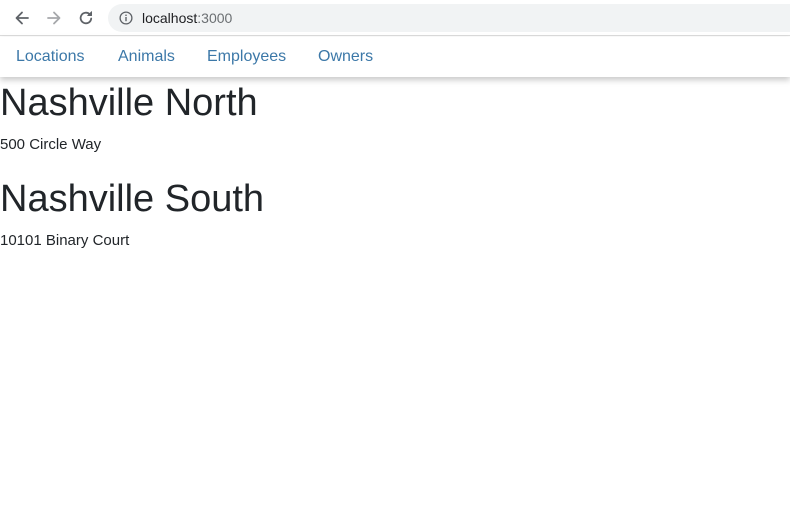  What do you see at coordinates (449, 18) in the screenshot?
I see `address-bar: localhost:3000` at bounding box center [449, 18].